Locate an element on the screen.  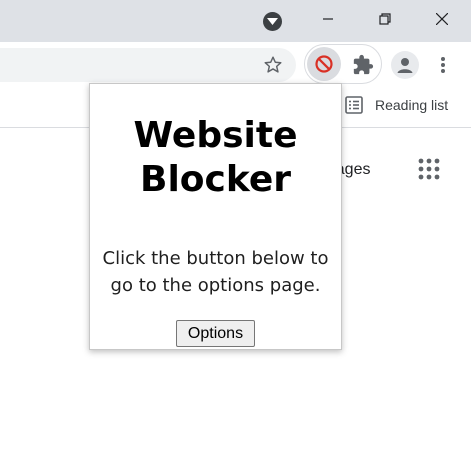
kebab-icon is located at coordinates (443, 65).